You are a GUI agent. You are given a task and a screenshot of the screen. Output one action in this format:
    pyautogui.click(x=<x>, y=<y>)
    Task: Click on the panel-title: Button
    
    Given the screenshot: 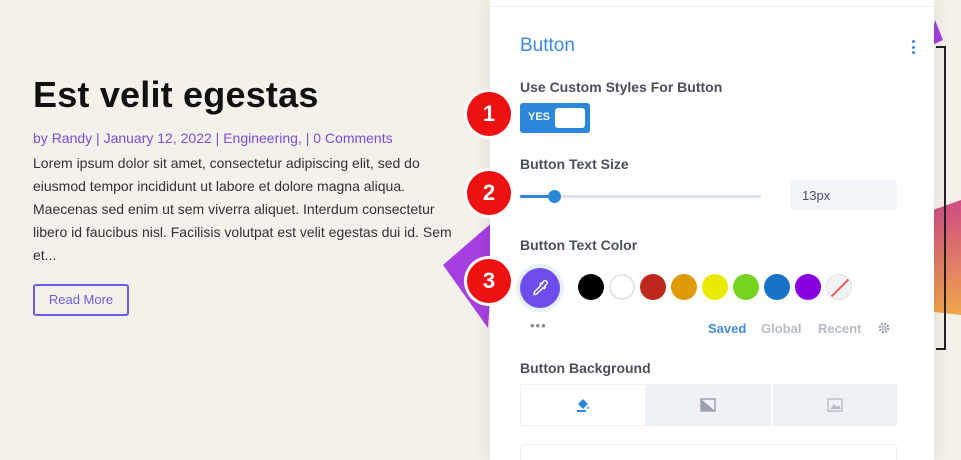 What is the action you would take?
    pyautogui.click(x=547, y=45)
    